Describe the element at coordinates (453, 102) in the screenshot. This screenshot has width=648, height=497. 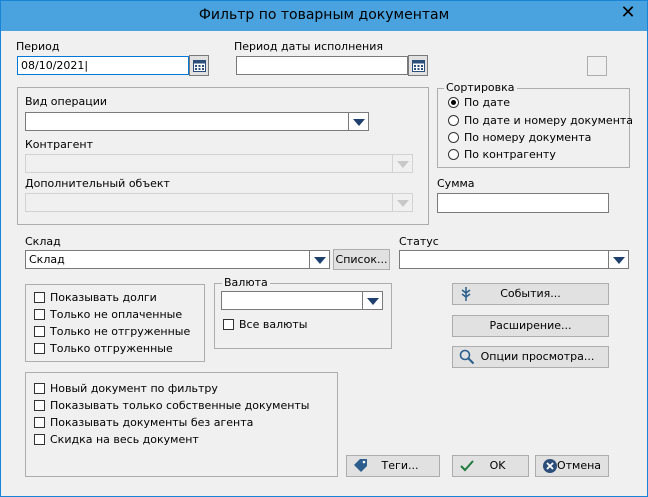
I see `sort-radio-date` at that location.